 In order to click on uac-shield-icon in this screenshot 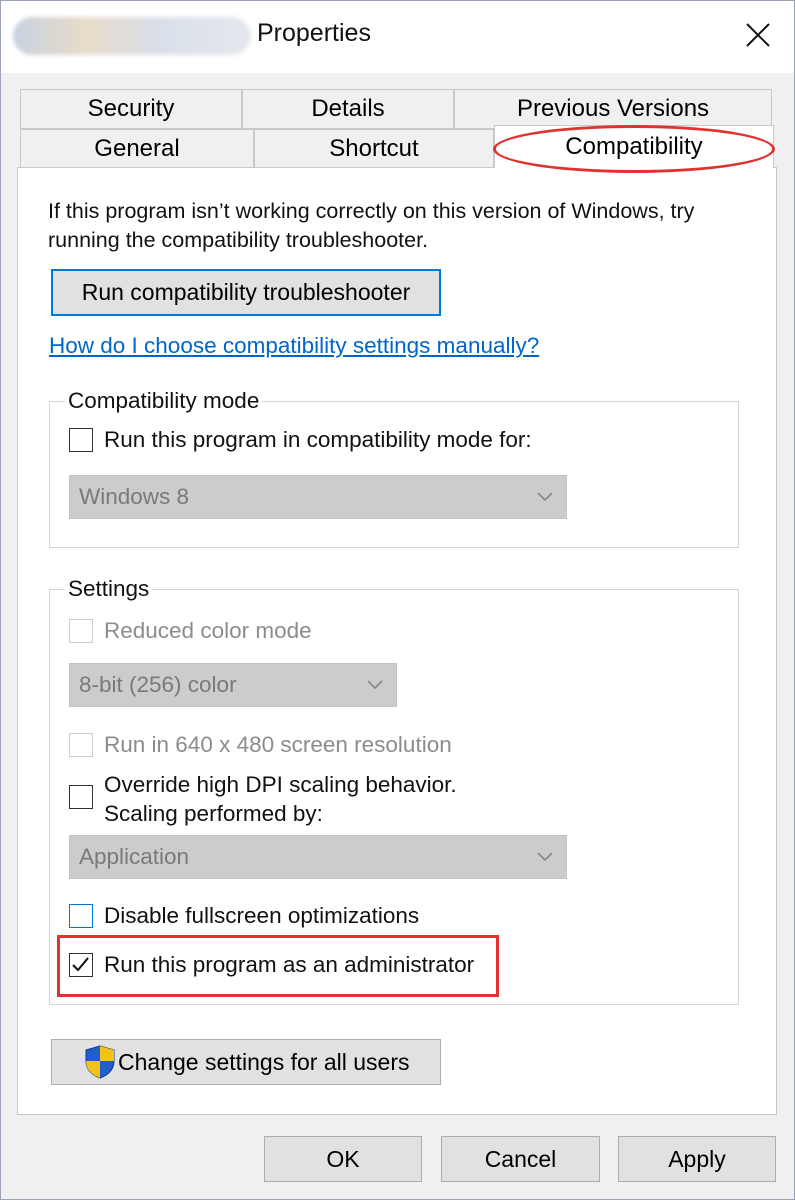, I will do `click(100, 1062)`.